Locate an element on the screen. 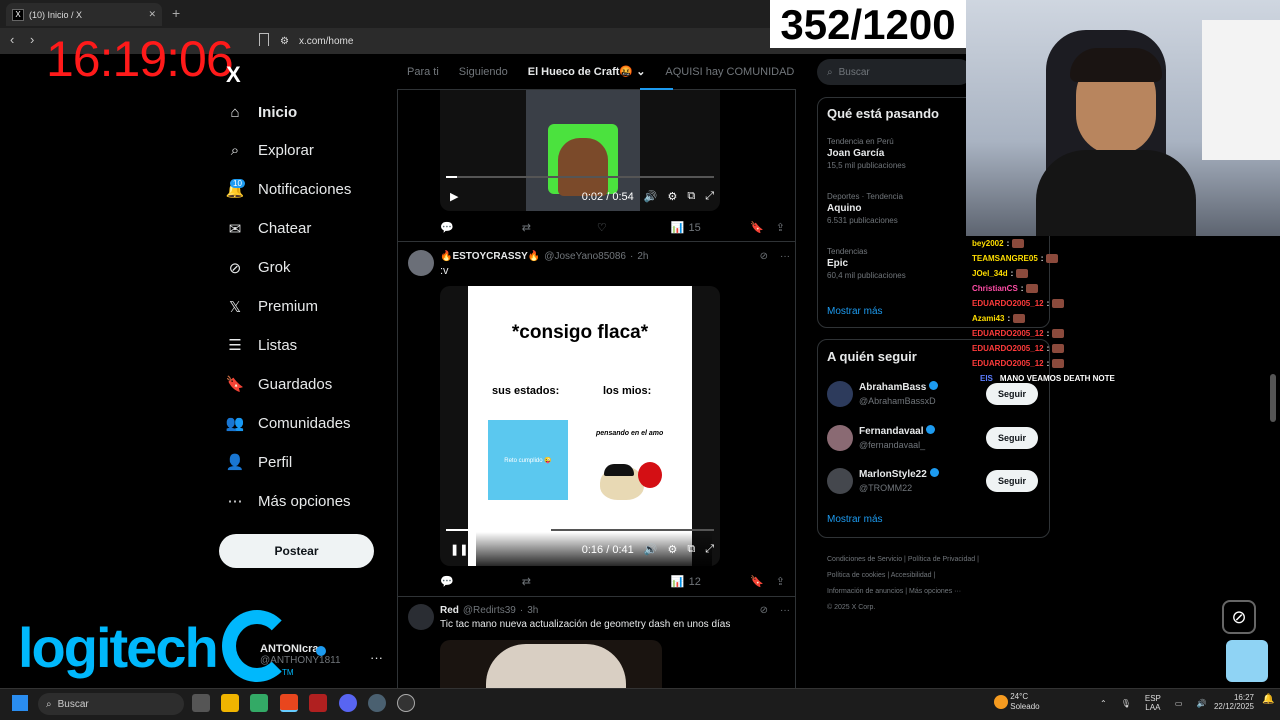  tweet3-time: 3h is located at coordinates (532, 610).